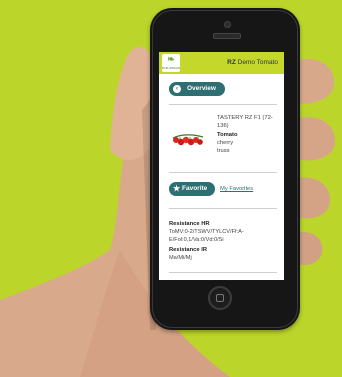 Image resolution: width=342 pixels, height=377 pixels. Describe the element at coordinates (177, 188) in the screenshot. I see `star-icon: ★` at that location.